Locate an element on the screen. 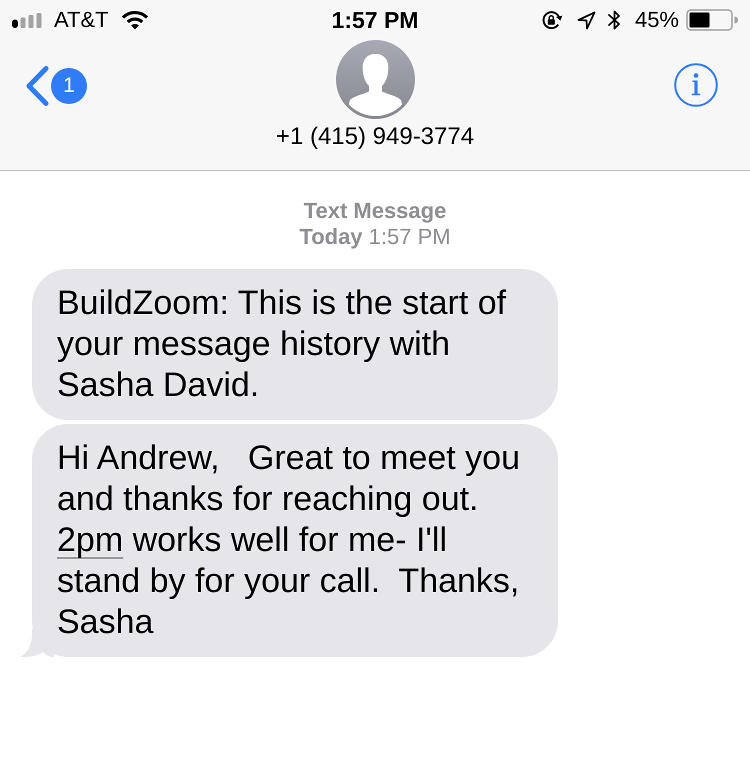 The height and width of the screenshot is (757, 750). status-time: 1:57 PM is located at coordinates (375, 20).